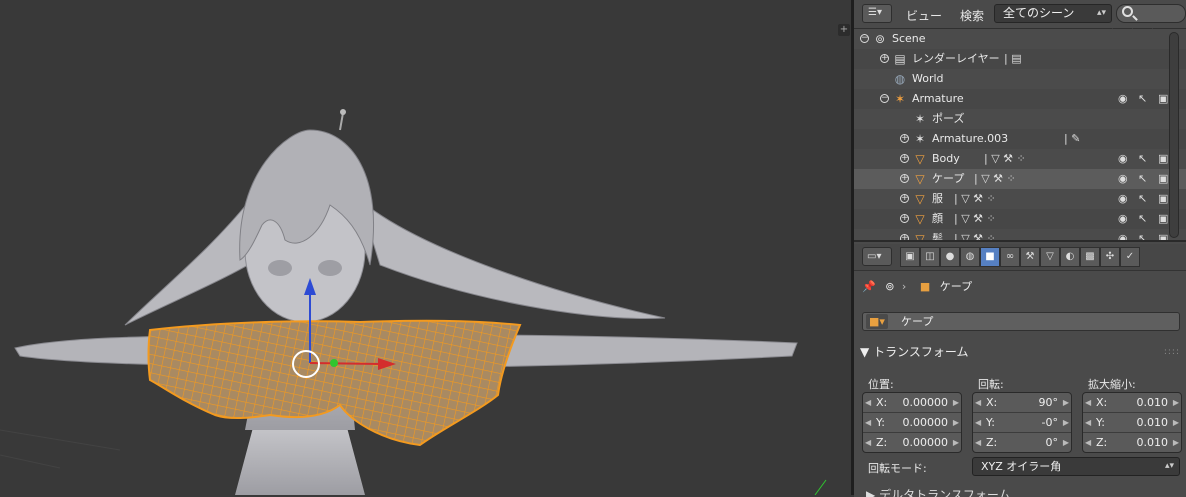 The image size is (1186, 497). I want to click on tab-physics: ✓, so click(1130, 257).